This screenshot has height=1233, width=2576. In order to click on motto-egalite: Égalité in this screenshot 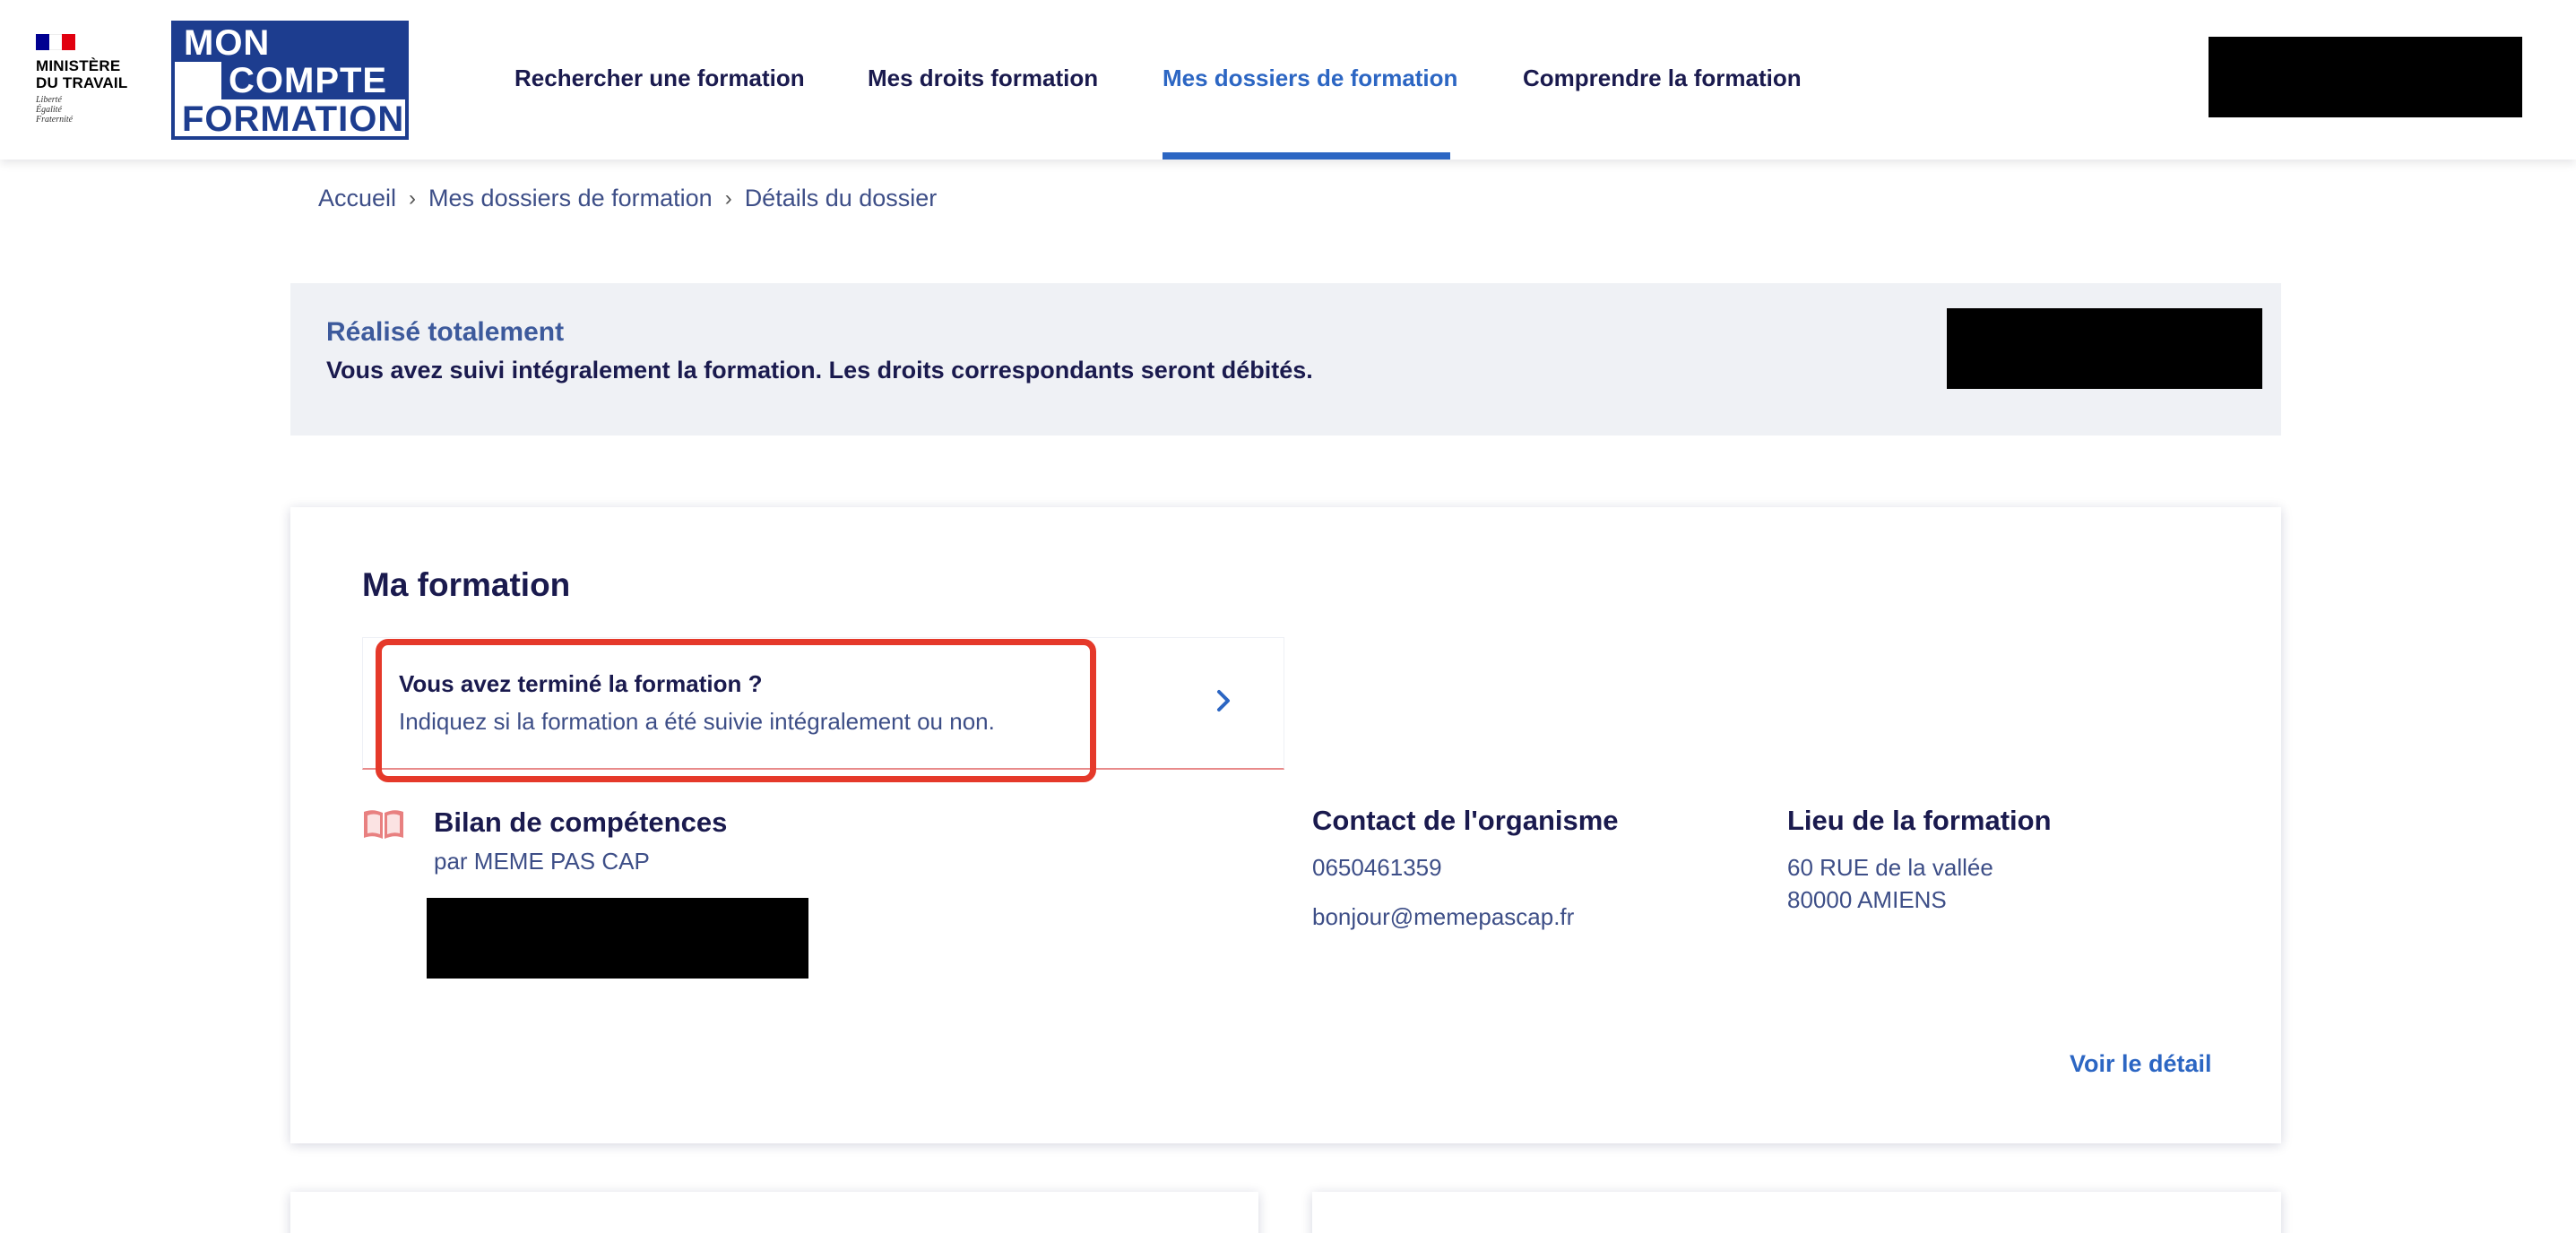, I will do `click(49, 110)`.